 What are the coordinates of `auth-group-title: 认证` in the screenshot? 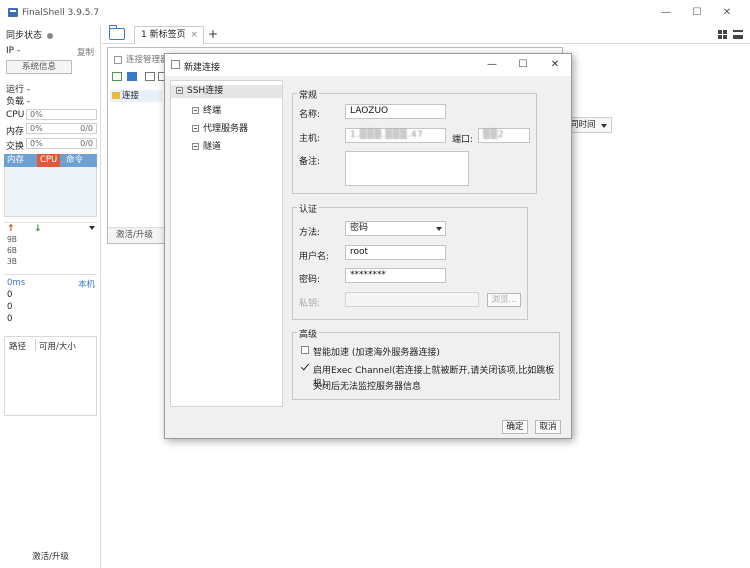 It's located at (308, 208).